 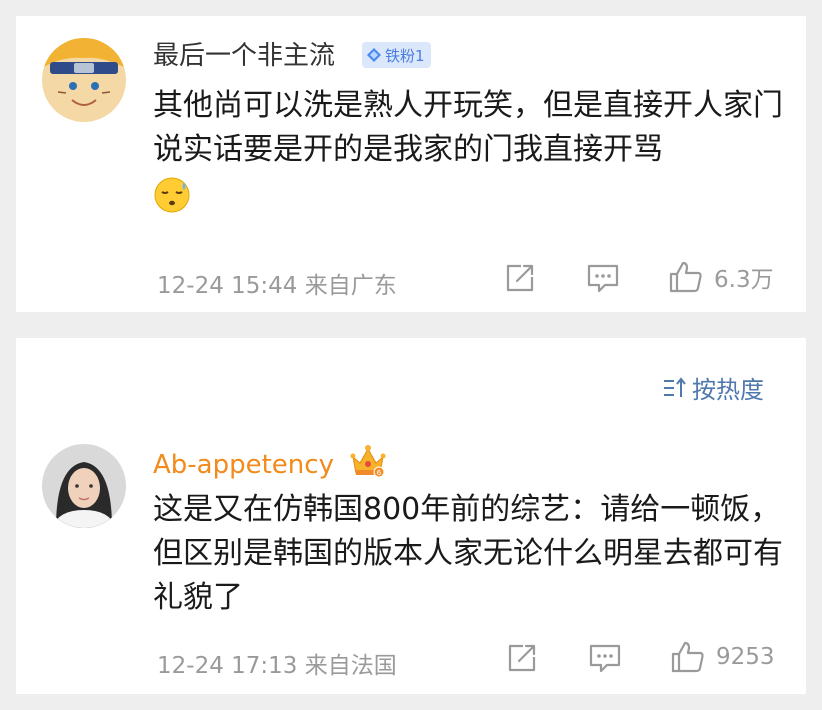 What do you see at coordinates (368, 463) in the screenshot?
I see `crown-icon: 6` at bounding box center [368, 463].